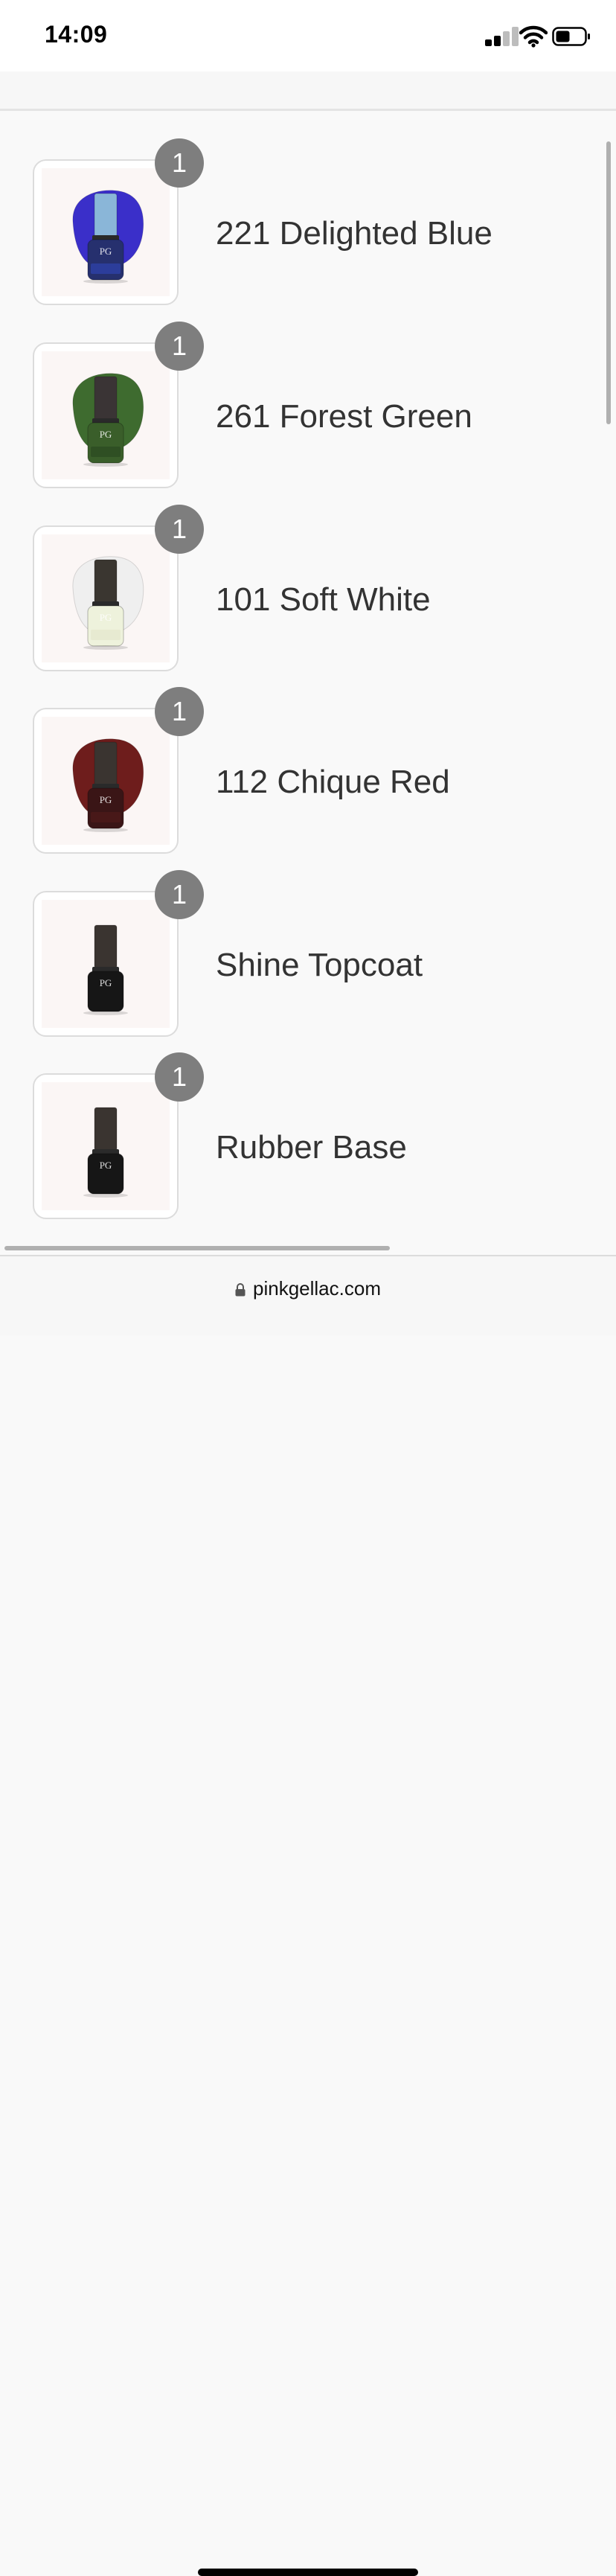 The image size is (616, 2576). What do you see at coordinates (608, 282) in the screenshot?
I see `vertical-scrollbar` at bounding box center [608, 282].